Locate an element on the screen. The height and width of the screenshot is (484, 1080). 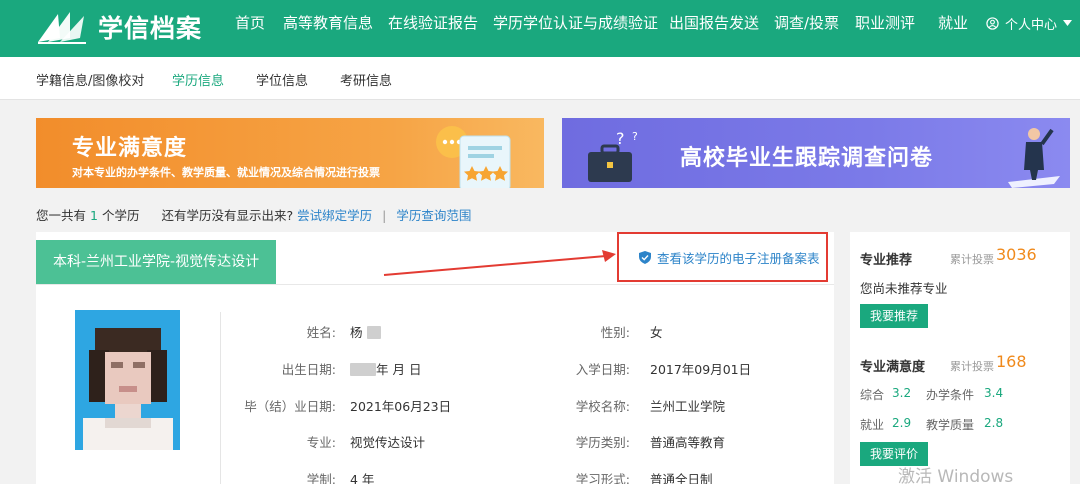
major-recommend-title: 专业推荐 is located at coordinates (886, 260).